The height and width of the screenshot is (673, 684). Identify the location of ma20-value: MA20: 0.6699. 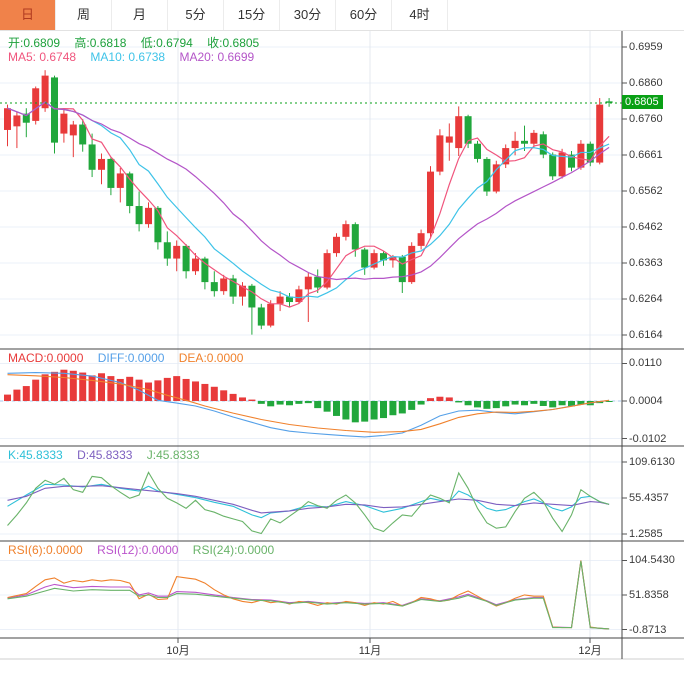
(217, 57).